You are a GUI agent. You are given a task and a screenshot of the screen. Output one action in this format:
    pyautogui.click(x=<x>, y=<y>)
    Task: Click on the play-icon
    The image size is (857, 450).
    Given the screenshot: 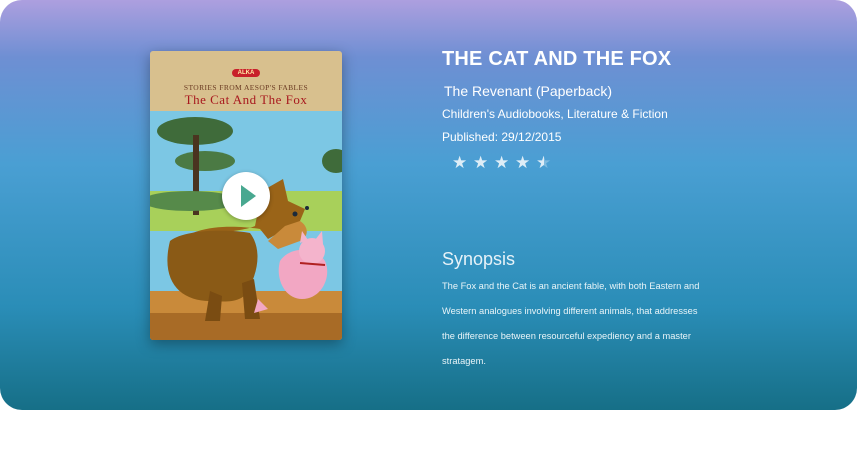 What is the action you would take?
    pyautogui.click(x=246, y=196)
    